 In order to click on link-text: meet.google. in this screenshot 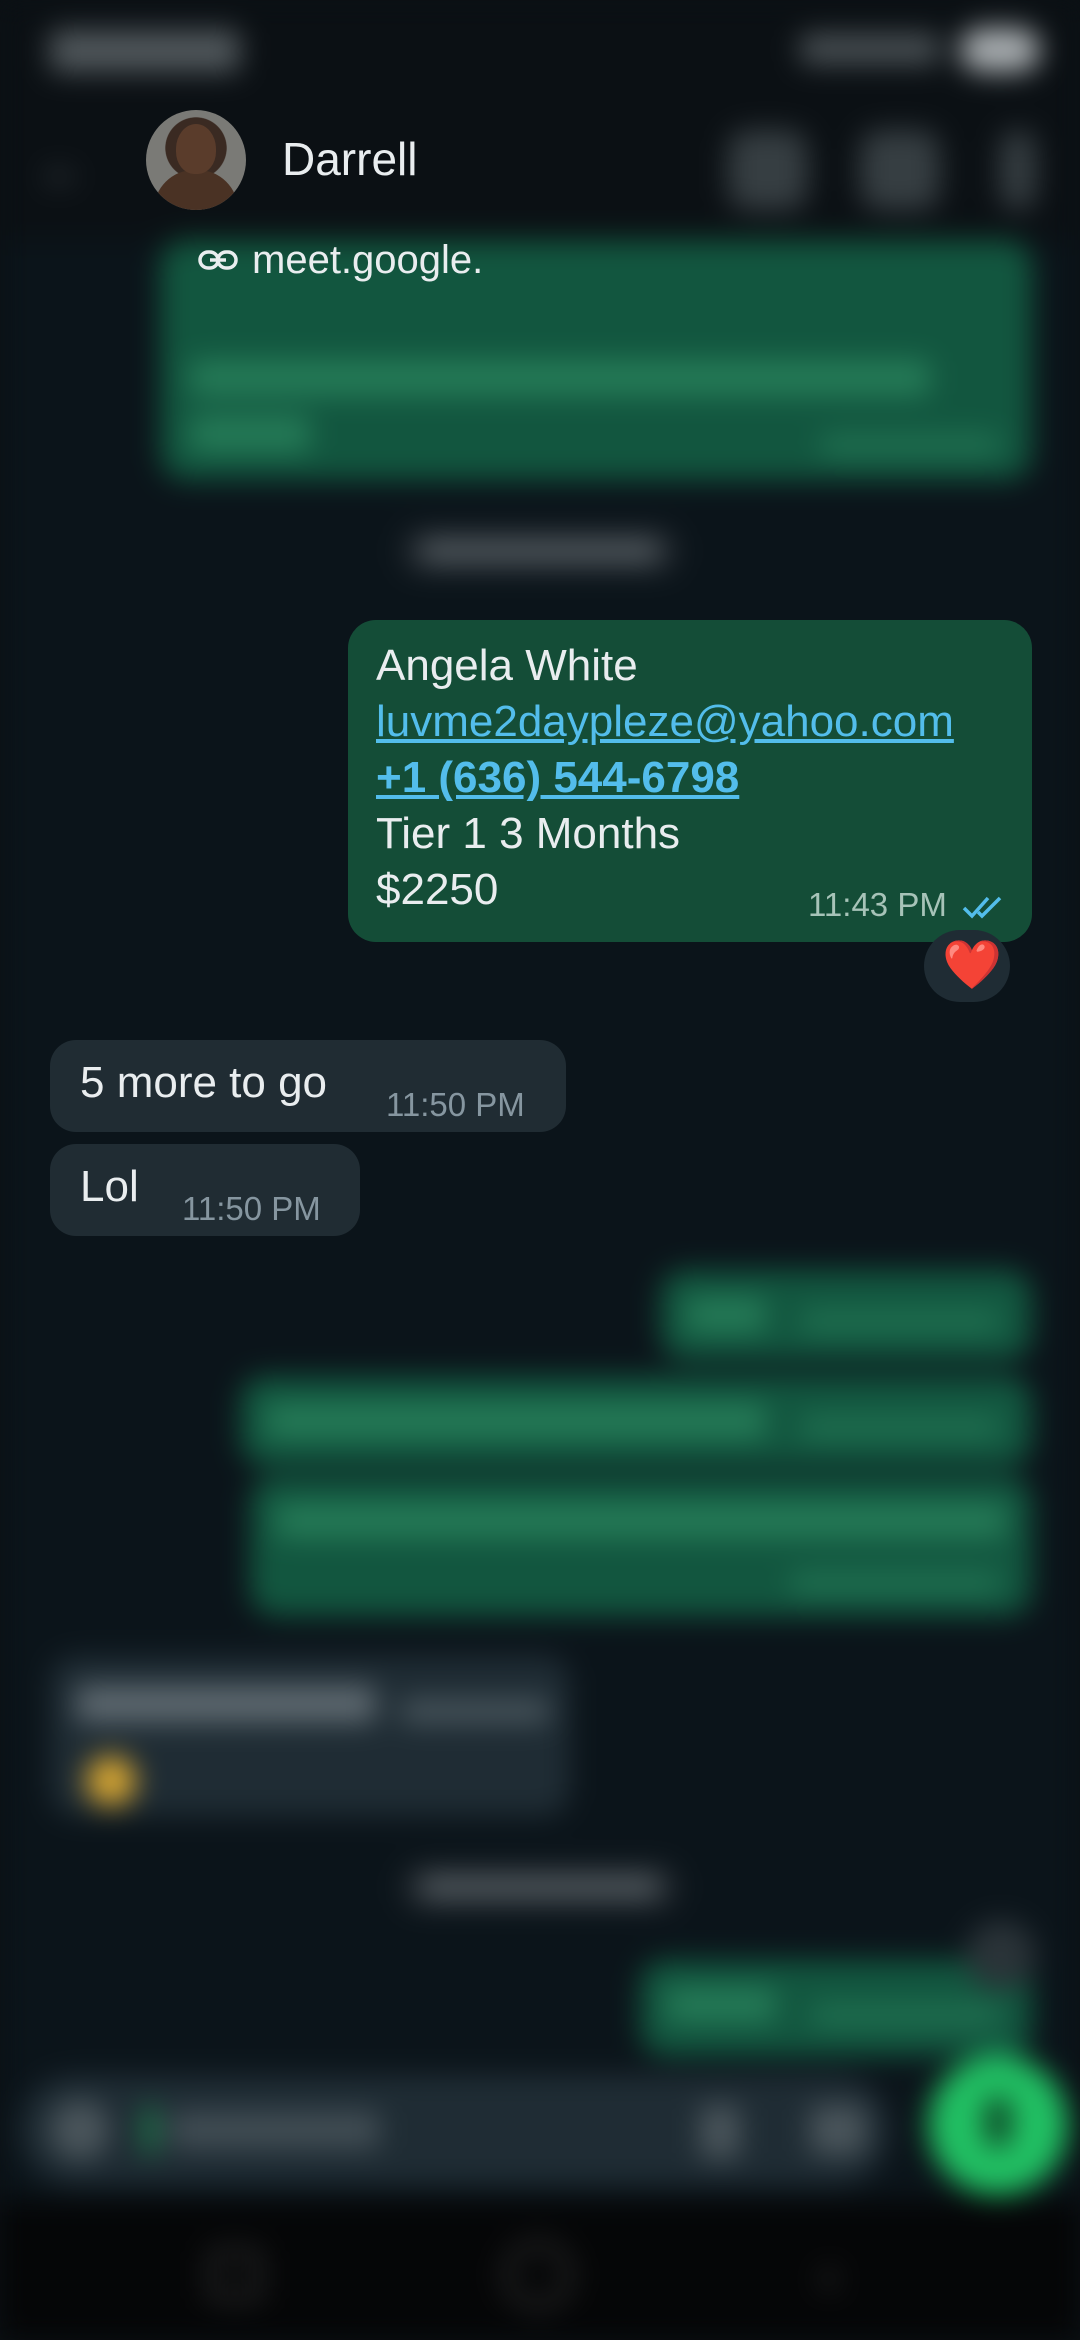, I will do `click(367, 260)`.